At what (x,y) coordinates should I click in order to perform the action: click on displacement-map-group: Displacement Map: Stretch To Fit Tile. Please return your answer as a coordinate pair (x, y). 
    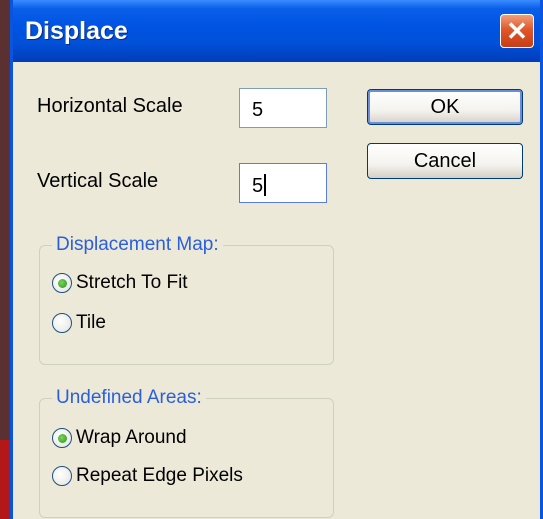
    Looking at the image, I should click on (186, 299).